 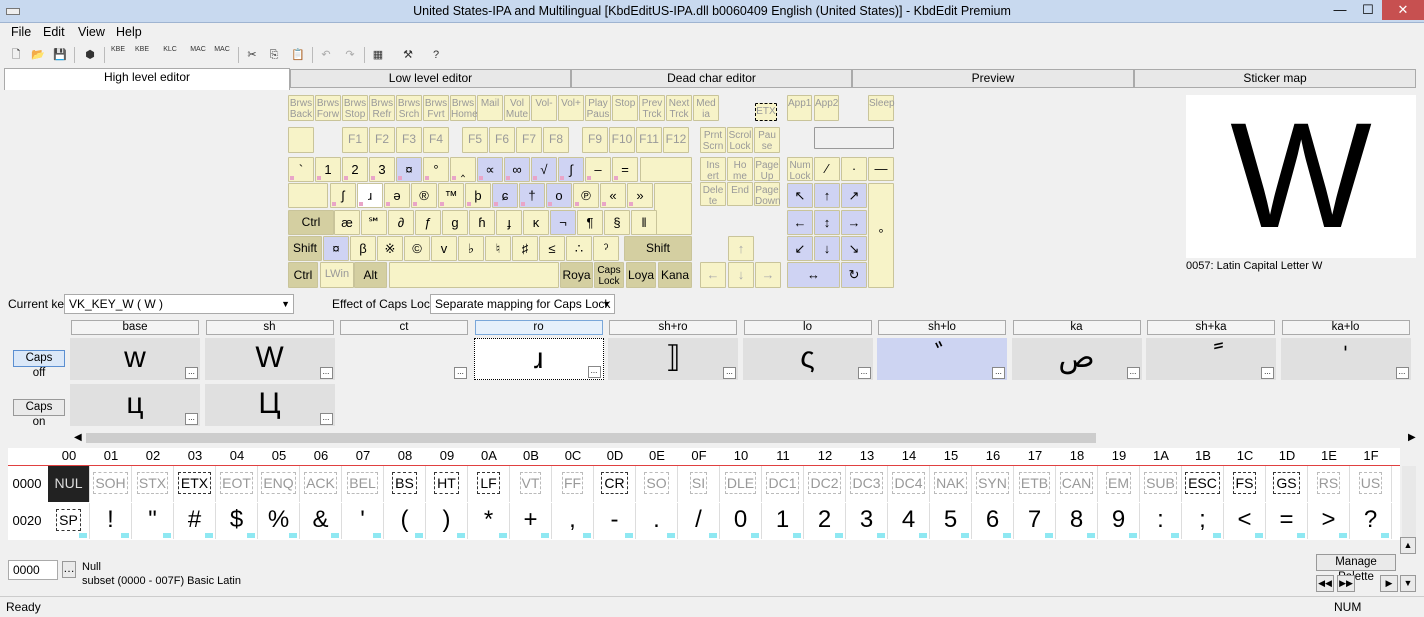 What do you see at coordinates (713, 194) in the screenshot?
I see `nav-key: Dele te` at bounding box center [713, 194].